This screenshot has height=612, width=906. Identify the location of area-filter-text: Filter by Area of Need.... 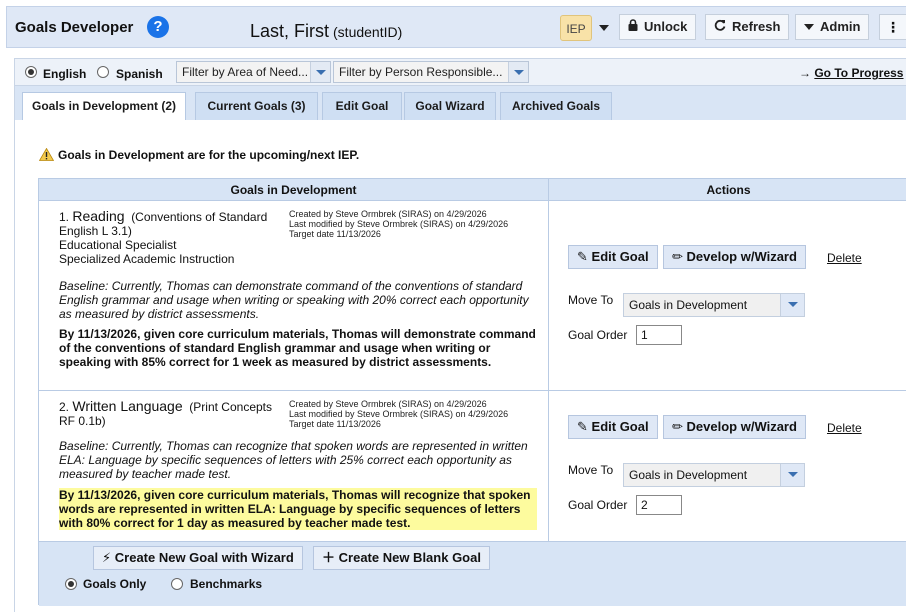
(245, 72).